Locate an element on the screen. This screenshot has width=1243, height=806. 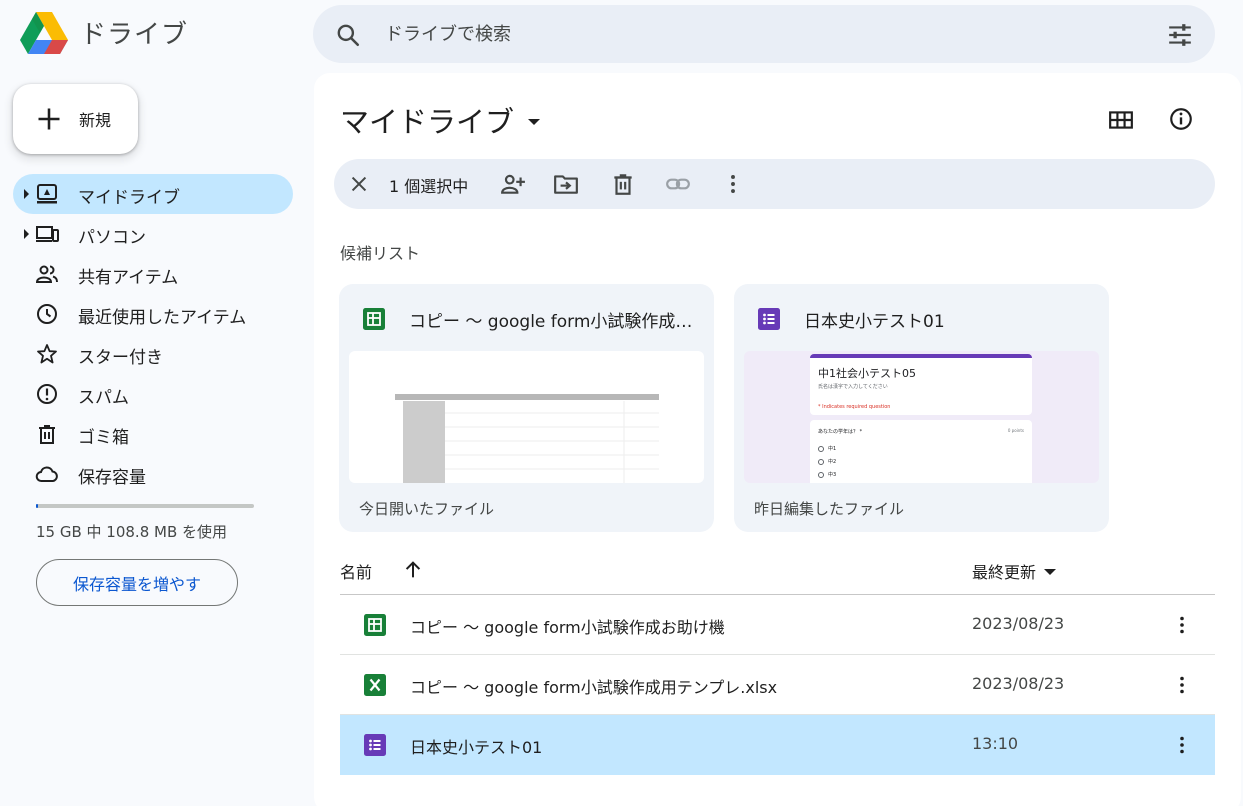
file-name: 日本史小テスト01 is located at coordinates (476, 747).